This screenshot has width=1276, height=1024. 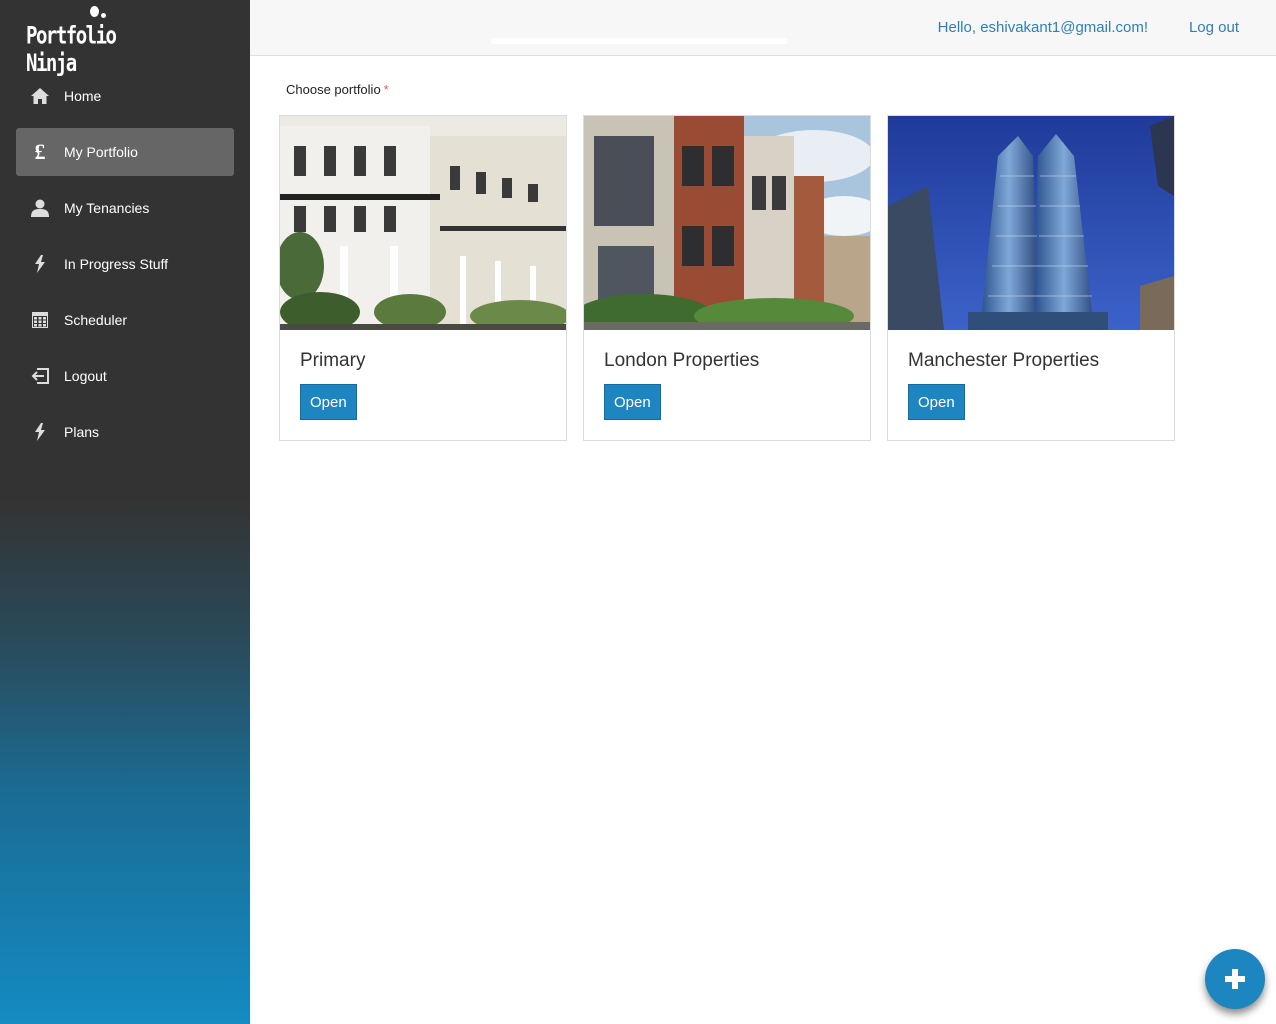 I want to click on sidebar-item-in-progress-stuff: In Progress Stuff, so click(x=125, y=264).